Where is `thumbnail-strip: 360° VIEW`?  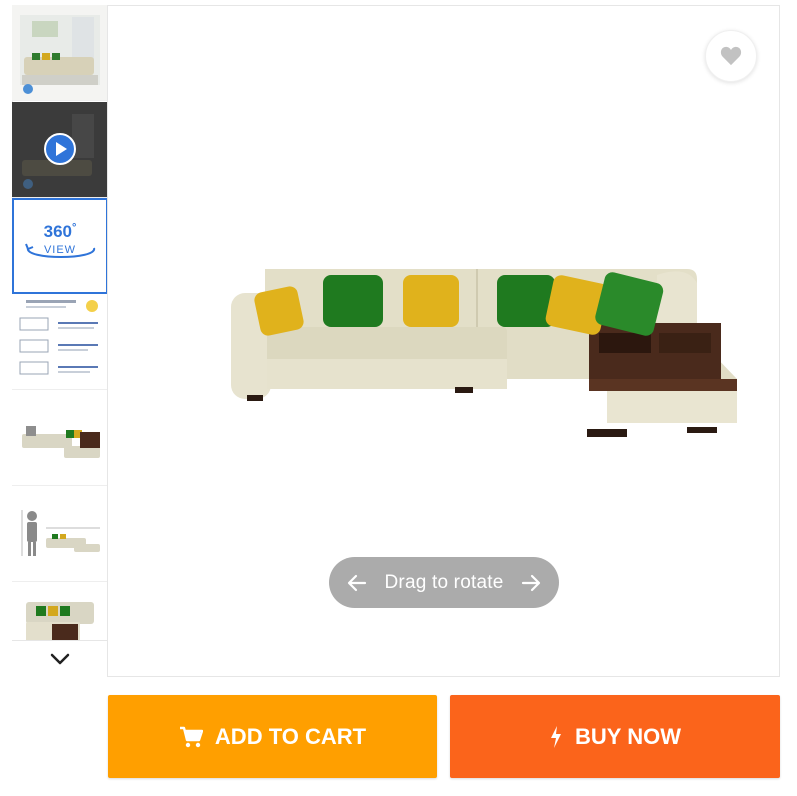
thumbnail-strip: 360° VIEW is located at coordinates (60, 341).